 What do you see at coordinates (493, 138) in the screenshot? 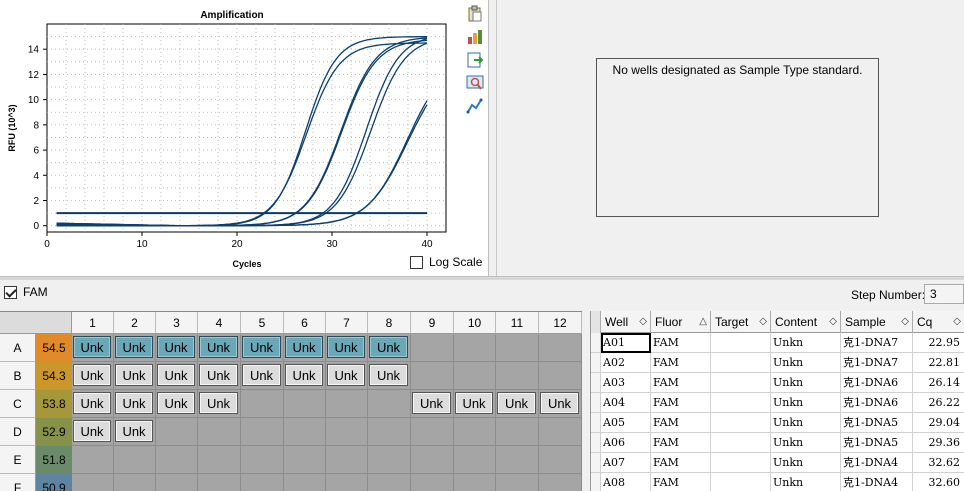
I see `vertical-splitter` at bounding box center [493, 138].